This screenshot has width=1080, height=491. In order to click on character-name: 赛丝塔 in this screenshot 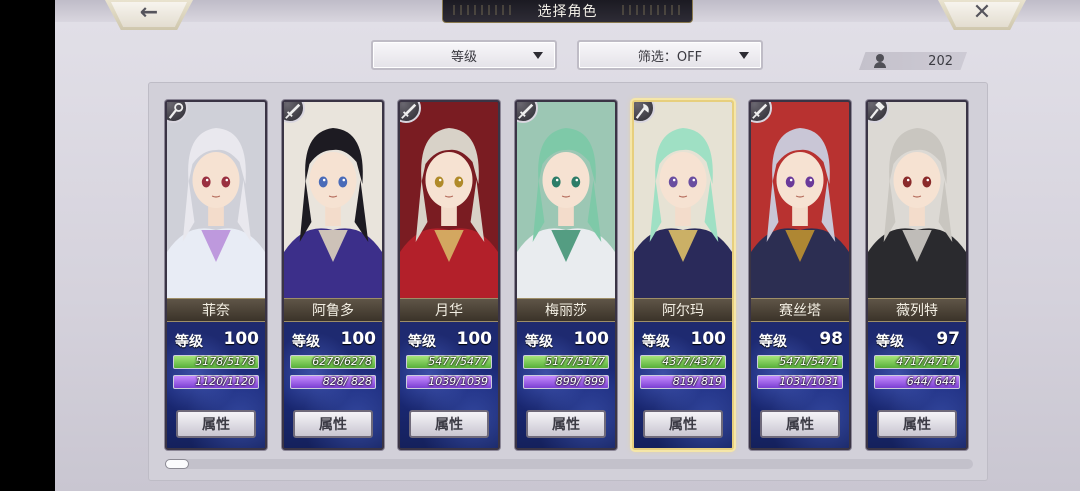, I will do `click(800, 310)`.